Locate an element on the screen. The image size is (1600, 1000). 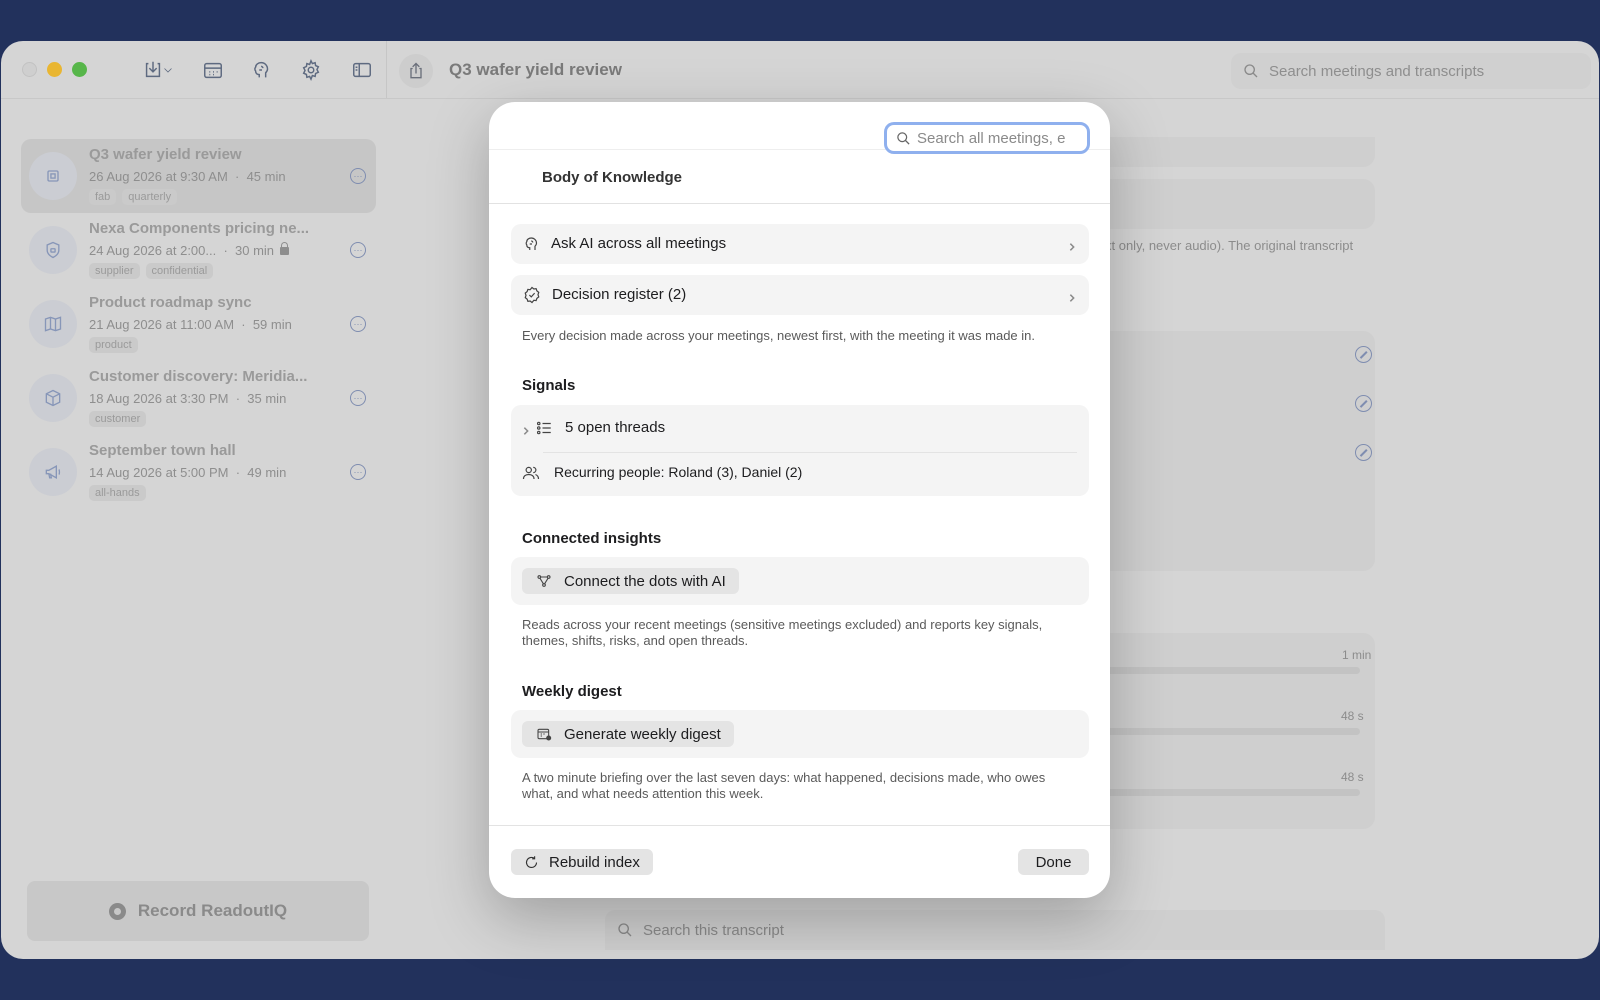
meeting-meta: 26 Aug 2026 at 9:30 AM · 45 min is located at coordinates (187, 176).